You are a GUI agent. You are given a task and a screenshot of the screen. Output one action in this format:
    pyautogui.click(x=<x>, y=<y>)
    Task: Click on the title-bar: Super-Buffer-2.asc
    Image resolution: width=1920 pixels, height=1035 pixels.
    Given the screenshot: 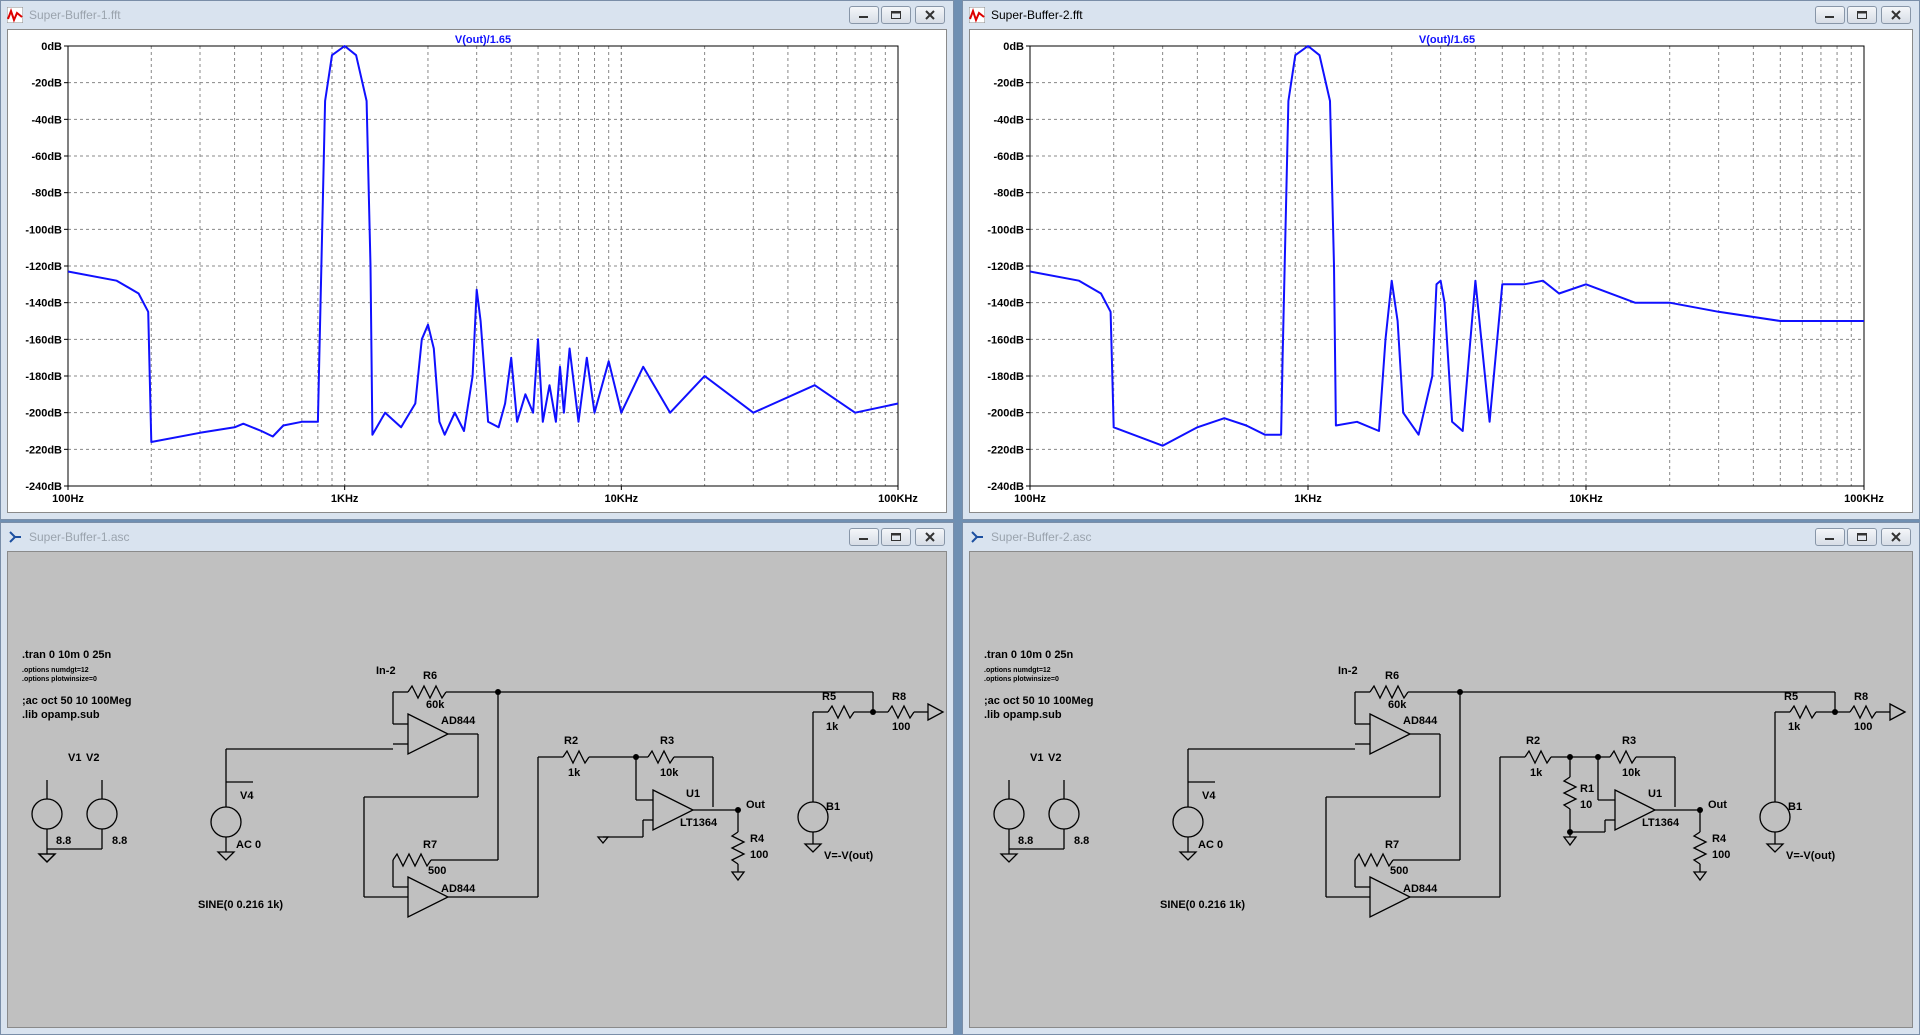 What is the action you would take?
    pyautogui.click(x=1441, y=537)
    